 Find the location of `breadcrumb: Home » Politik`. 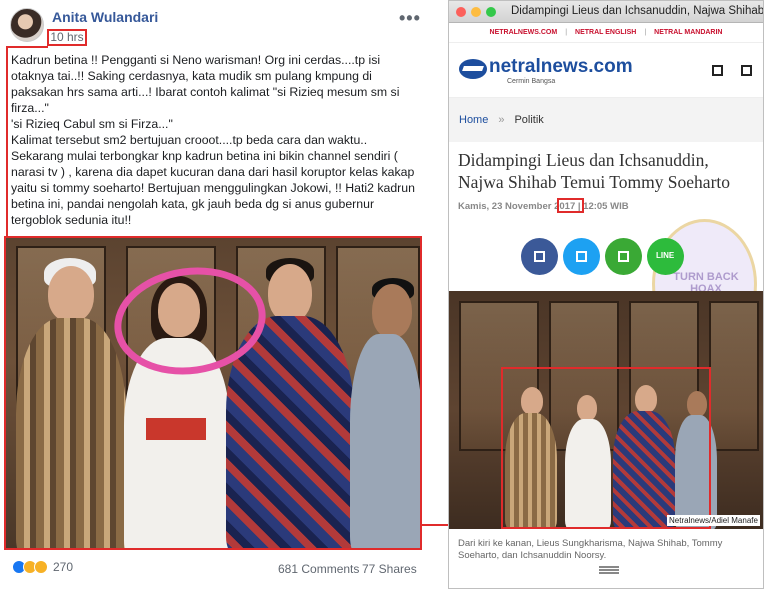

breadcrumb: Home » Politik is located at coordinates (606, 120).